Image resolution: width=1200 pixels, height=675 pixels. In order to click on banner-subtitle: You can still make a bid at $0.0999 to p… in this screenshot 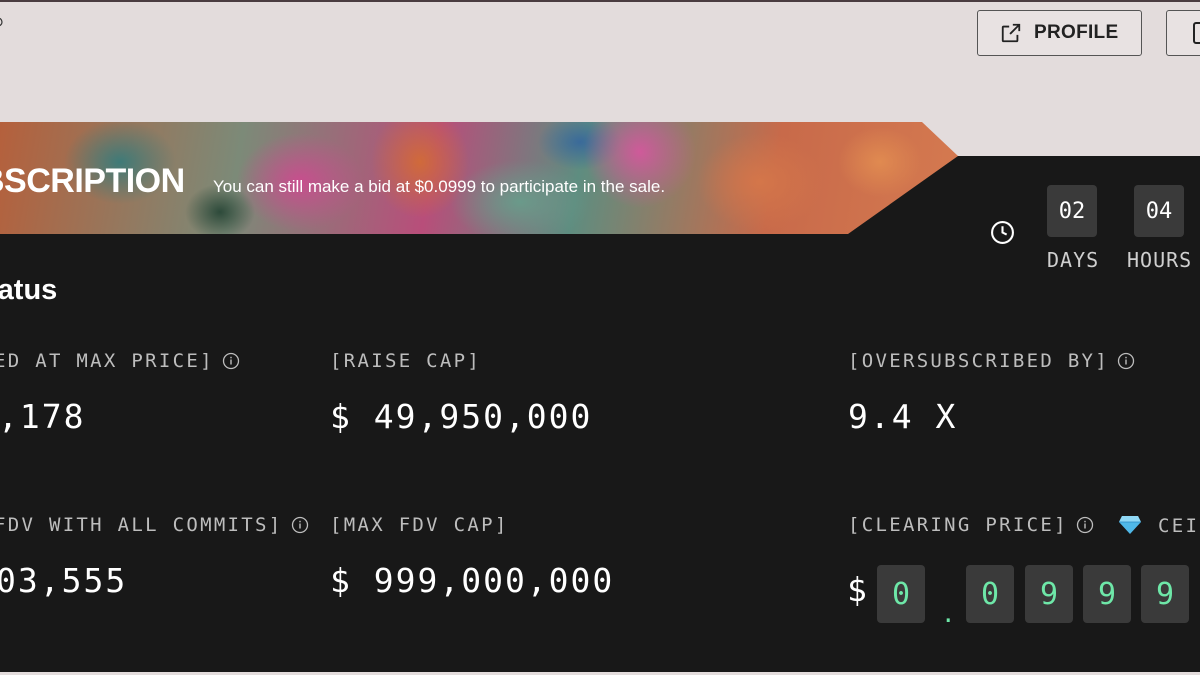, I will do `click(439, 186)`.